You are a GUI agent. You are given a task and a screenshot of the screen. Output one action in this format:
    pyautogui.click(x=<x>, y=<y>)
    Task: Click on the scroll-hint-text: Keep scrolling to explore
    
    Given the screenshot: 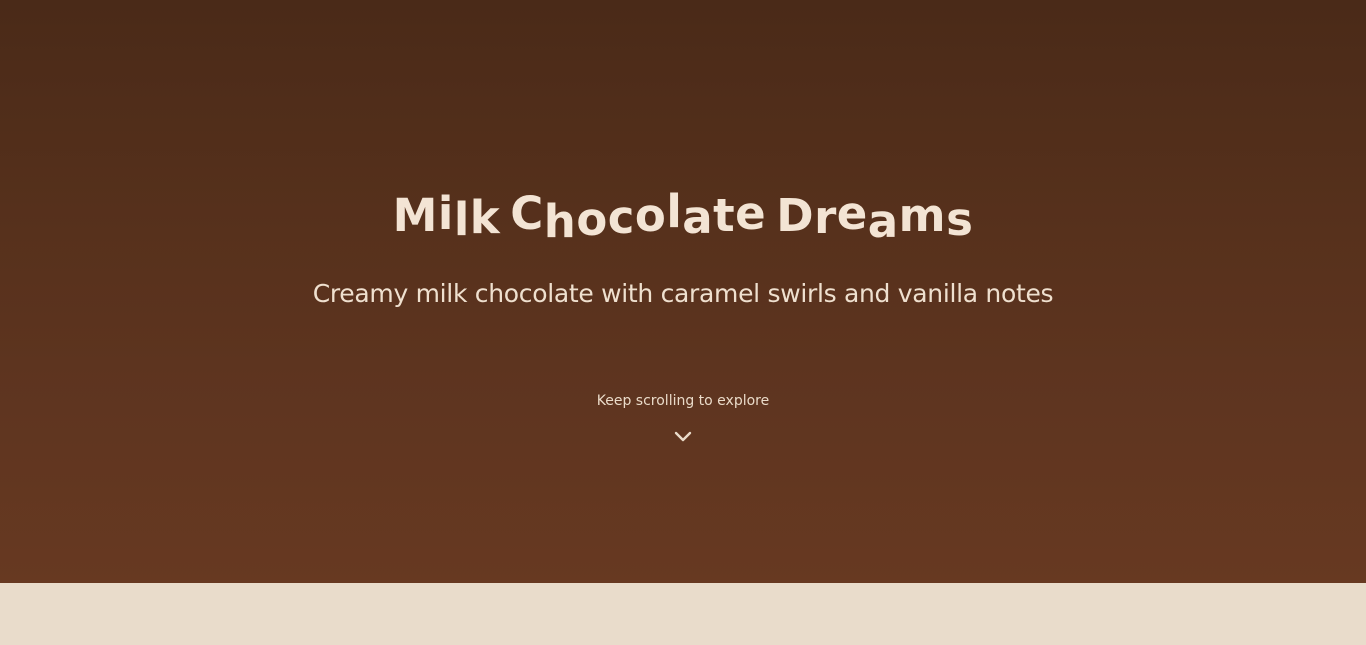 What is the action you would take?
    pyautogui.click(x=683, y=401)
    